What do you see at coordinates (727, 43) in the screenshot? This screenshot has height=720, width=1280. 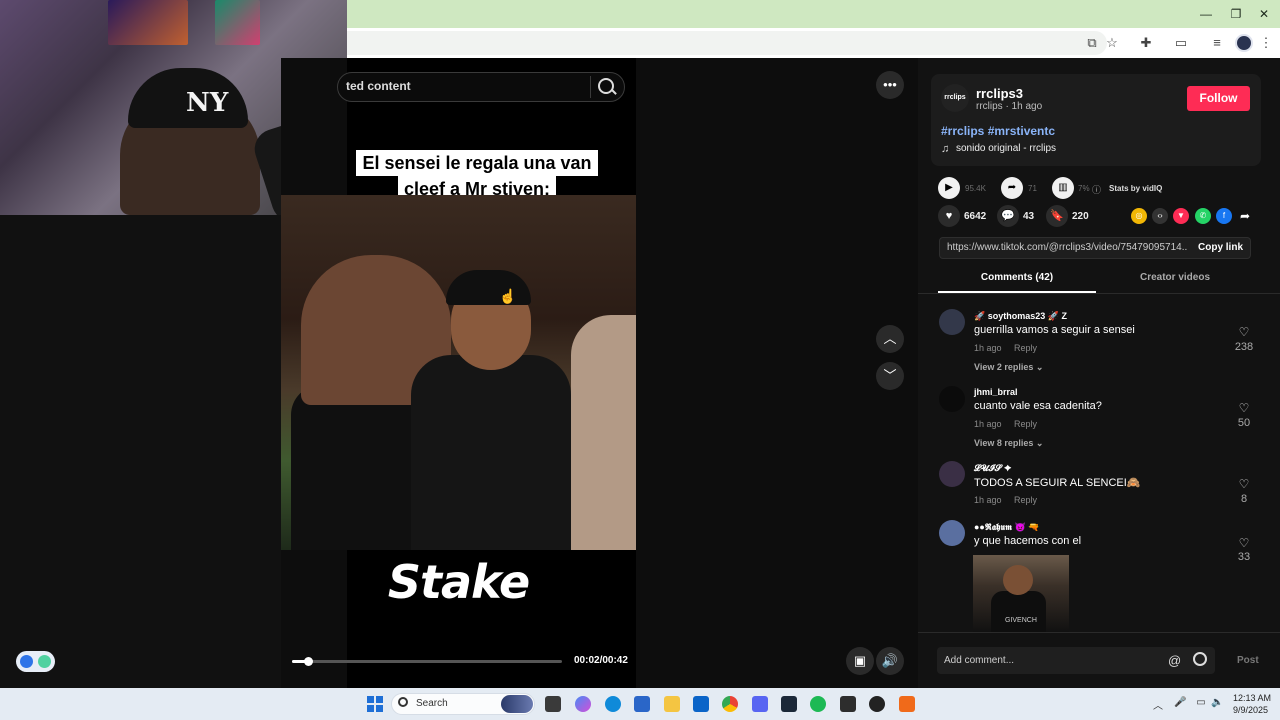 I see `address-bar` at bounding box center [727, 43].